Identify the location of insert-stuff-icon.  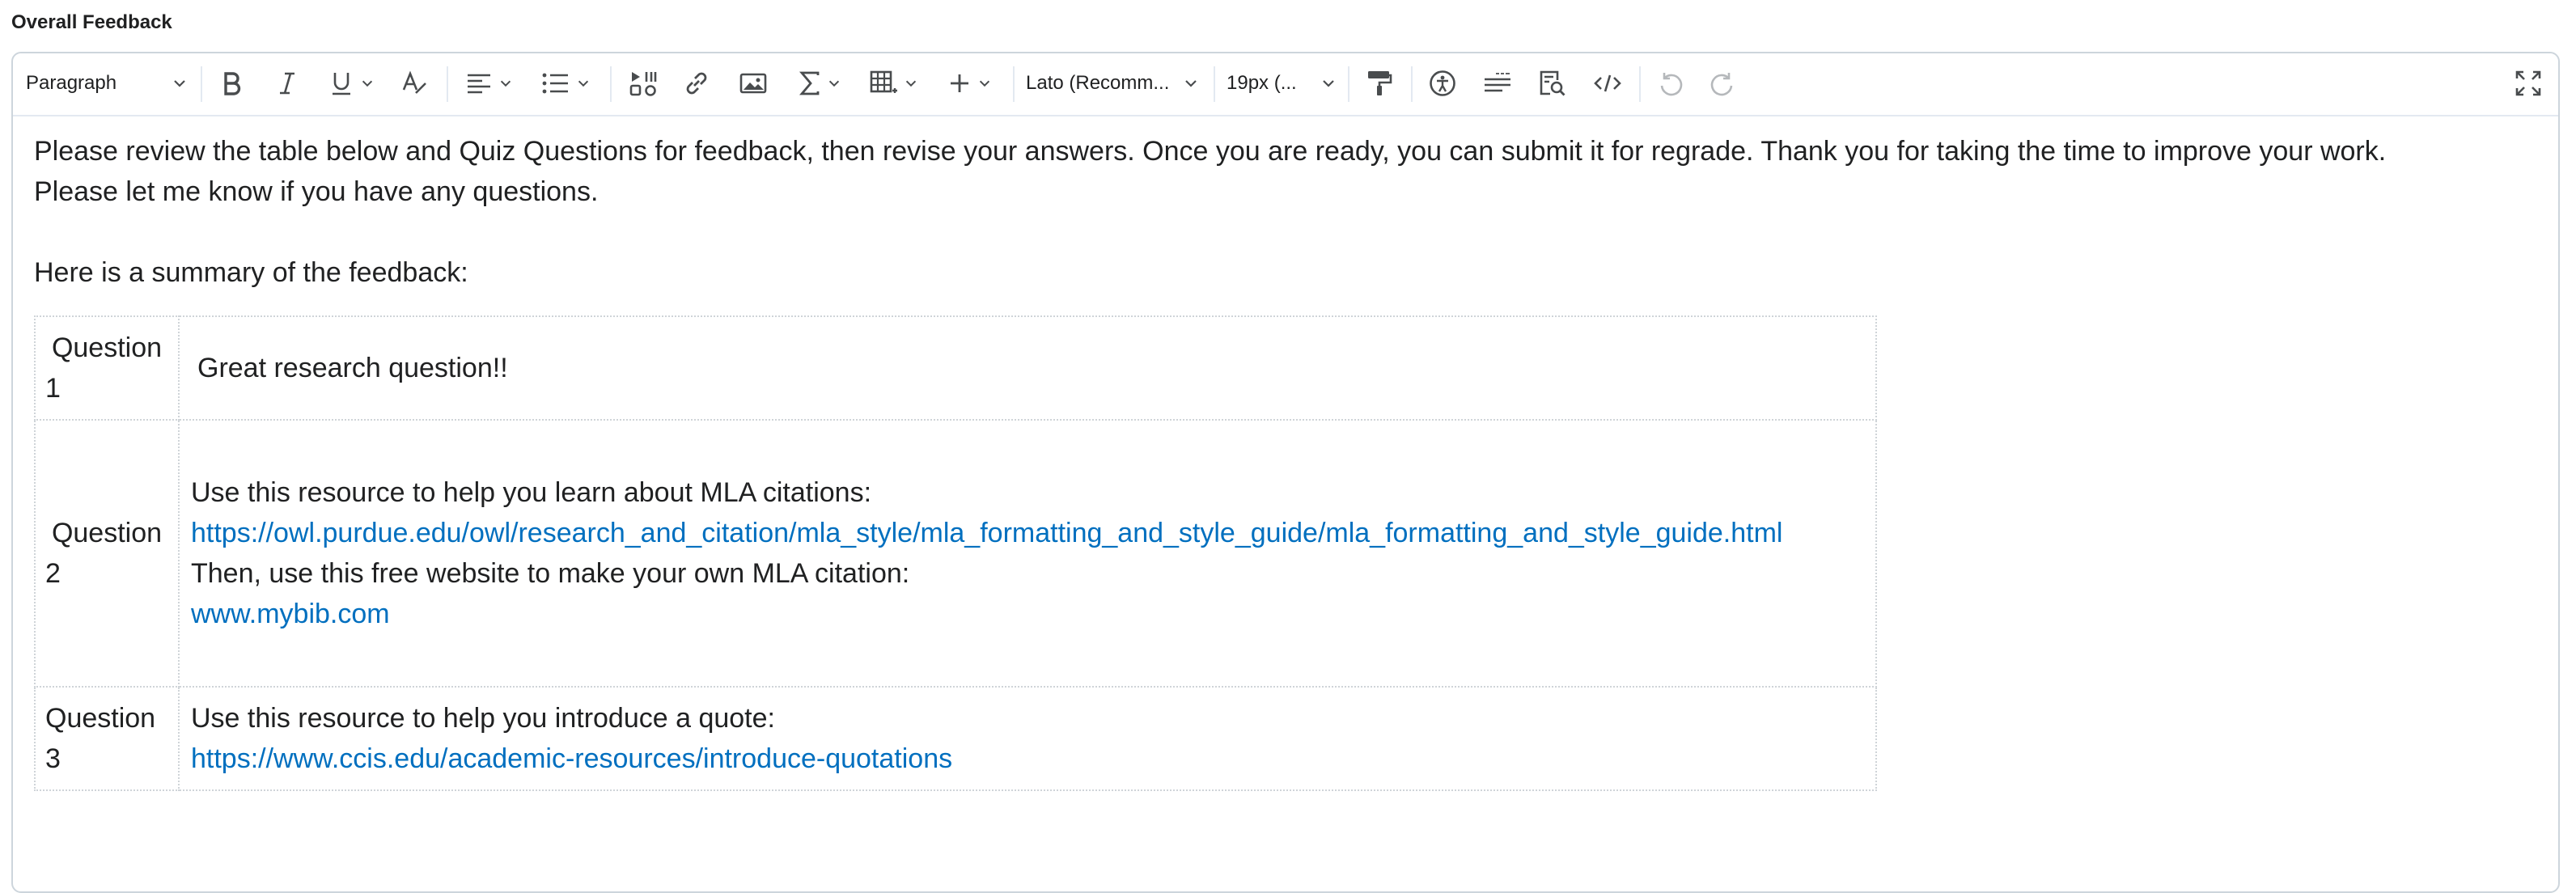
(643, 84).